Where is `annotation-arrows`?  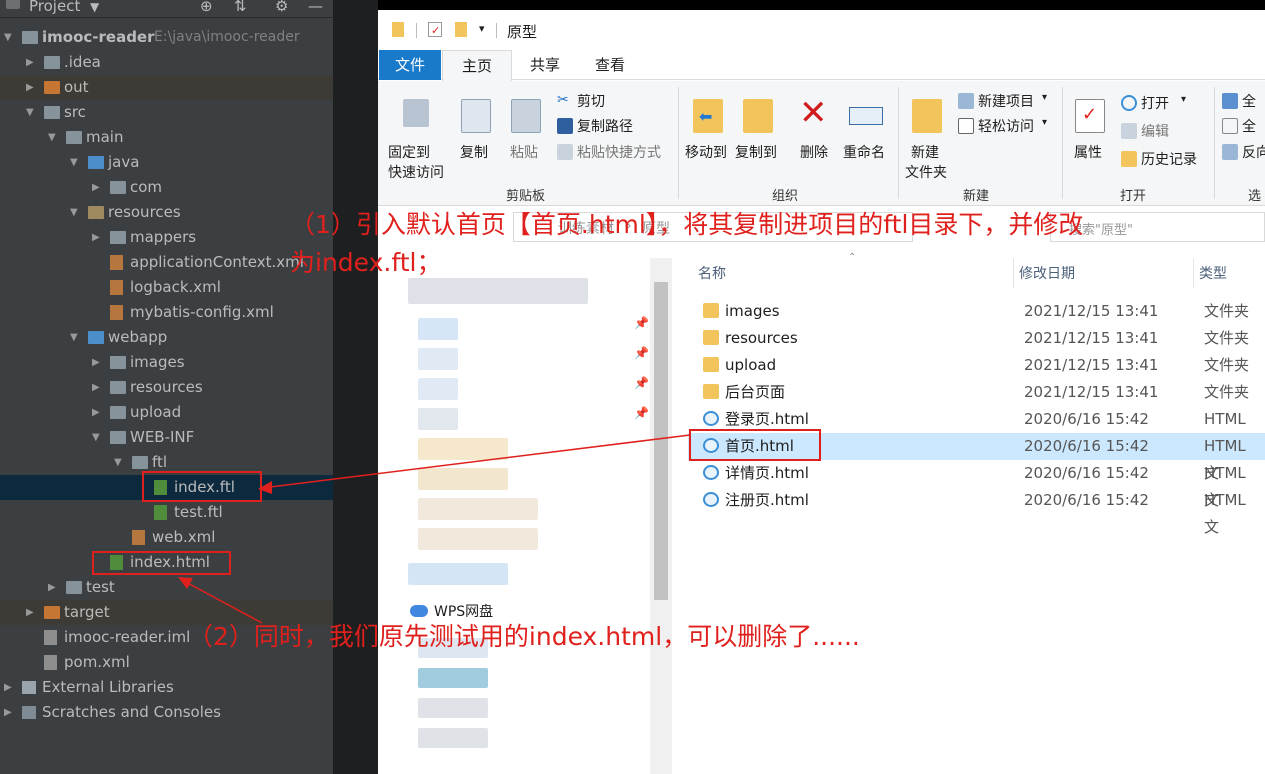 annotation-arrows is located at coordinates (434, 529).